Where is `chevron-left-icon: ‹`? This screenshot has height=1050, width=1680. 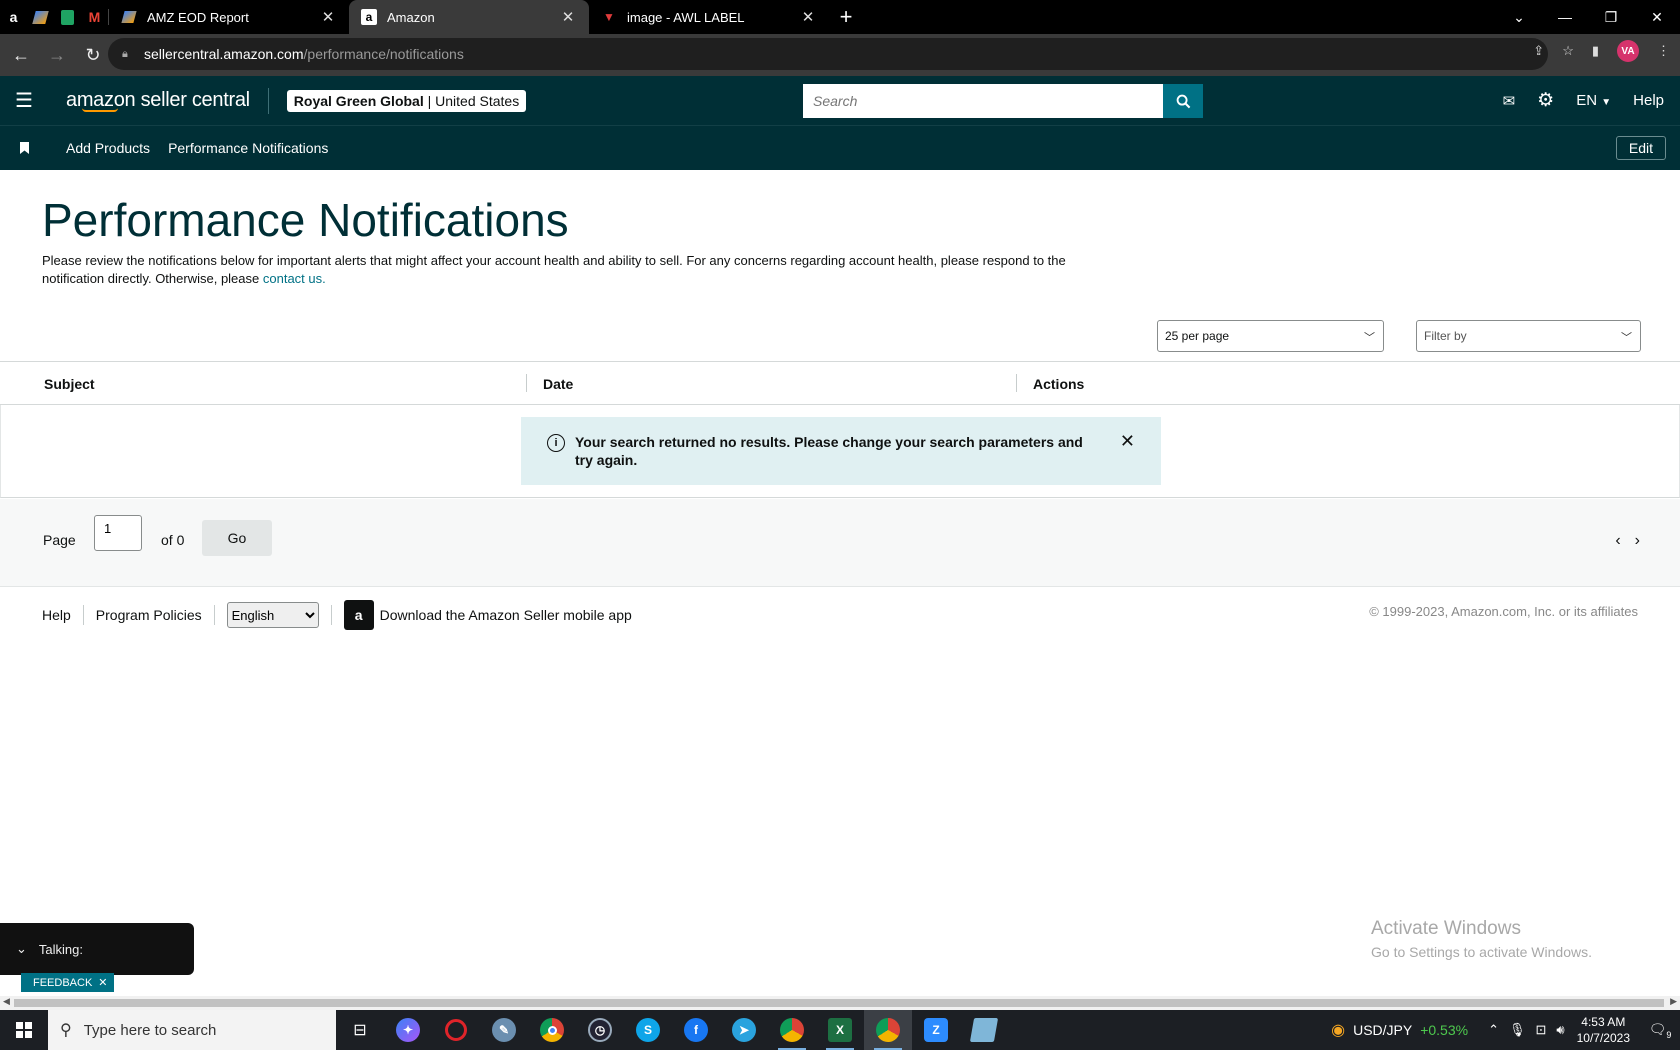
chevron-left-icon: ‹ is located at coordinates (1617, 541).